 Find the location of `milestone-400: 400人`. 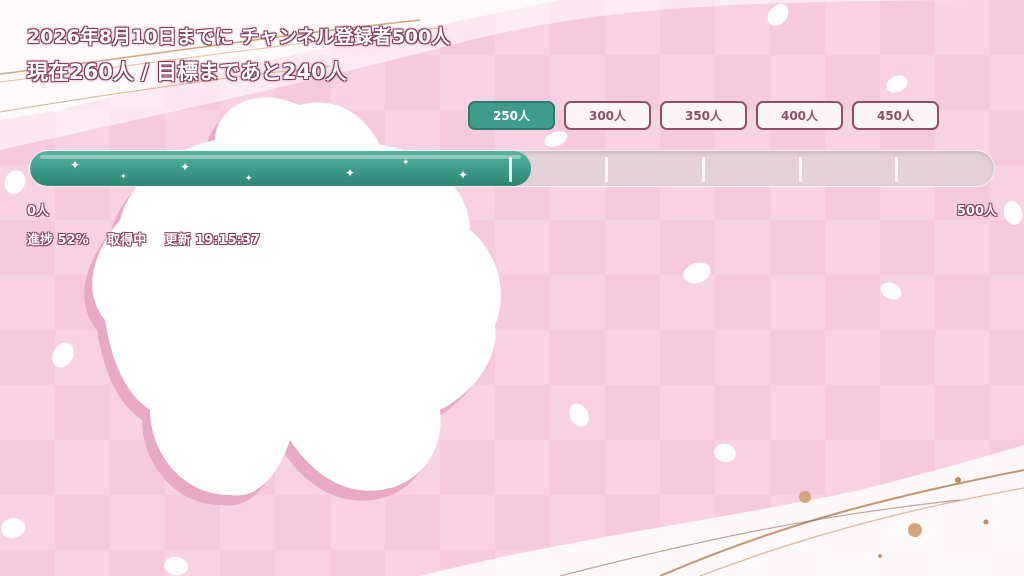

milestone-400: 400人 is located at coordinates (799, 115).